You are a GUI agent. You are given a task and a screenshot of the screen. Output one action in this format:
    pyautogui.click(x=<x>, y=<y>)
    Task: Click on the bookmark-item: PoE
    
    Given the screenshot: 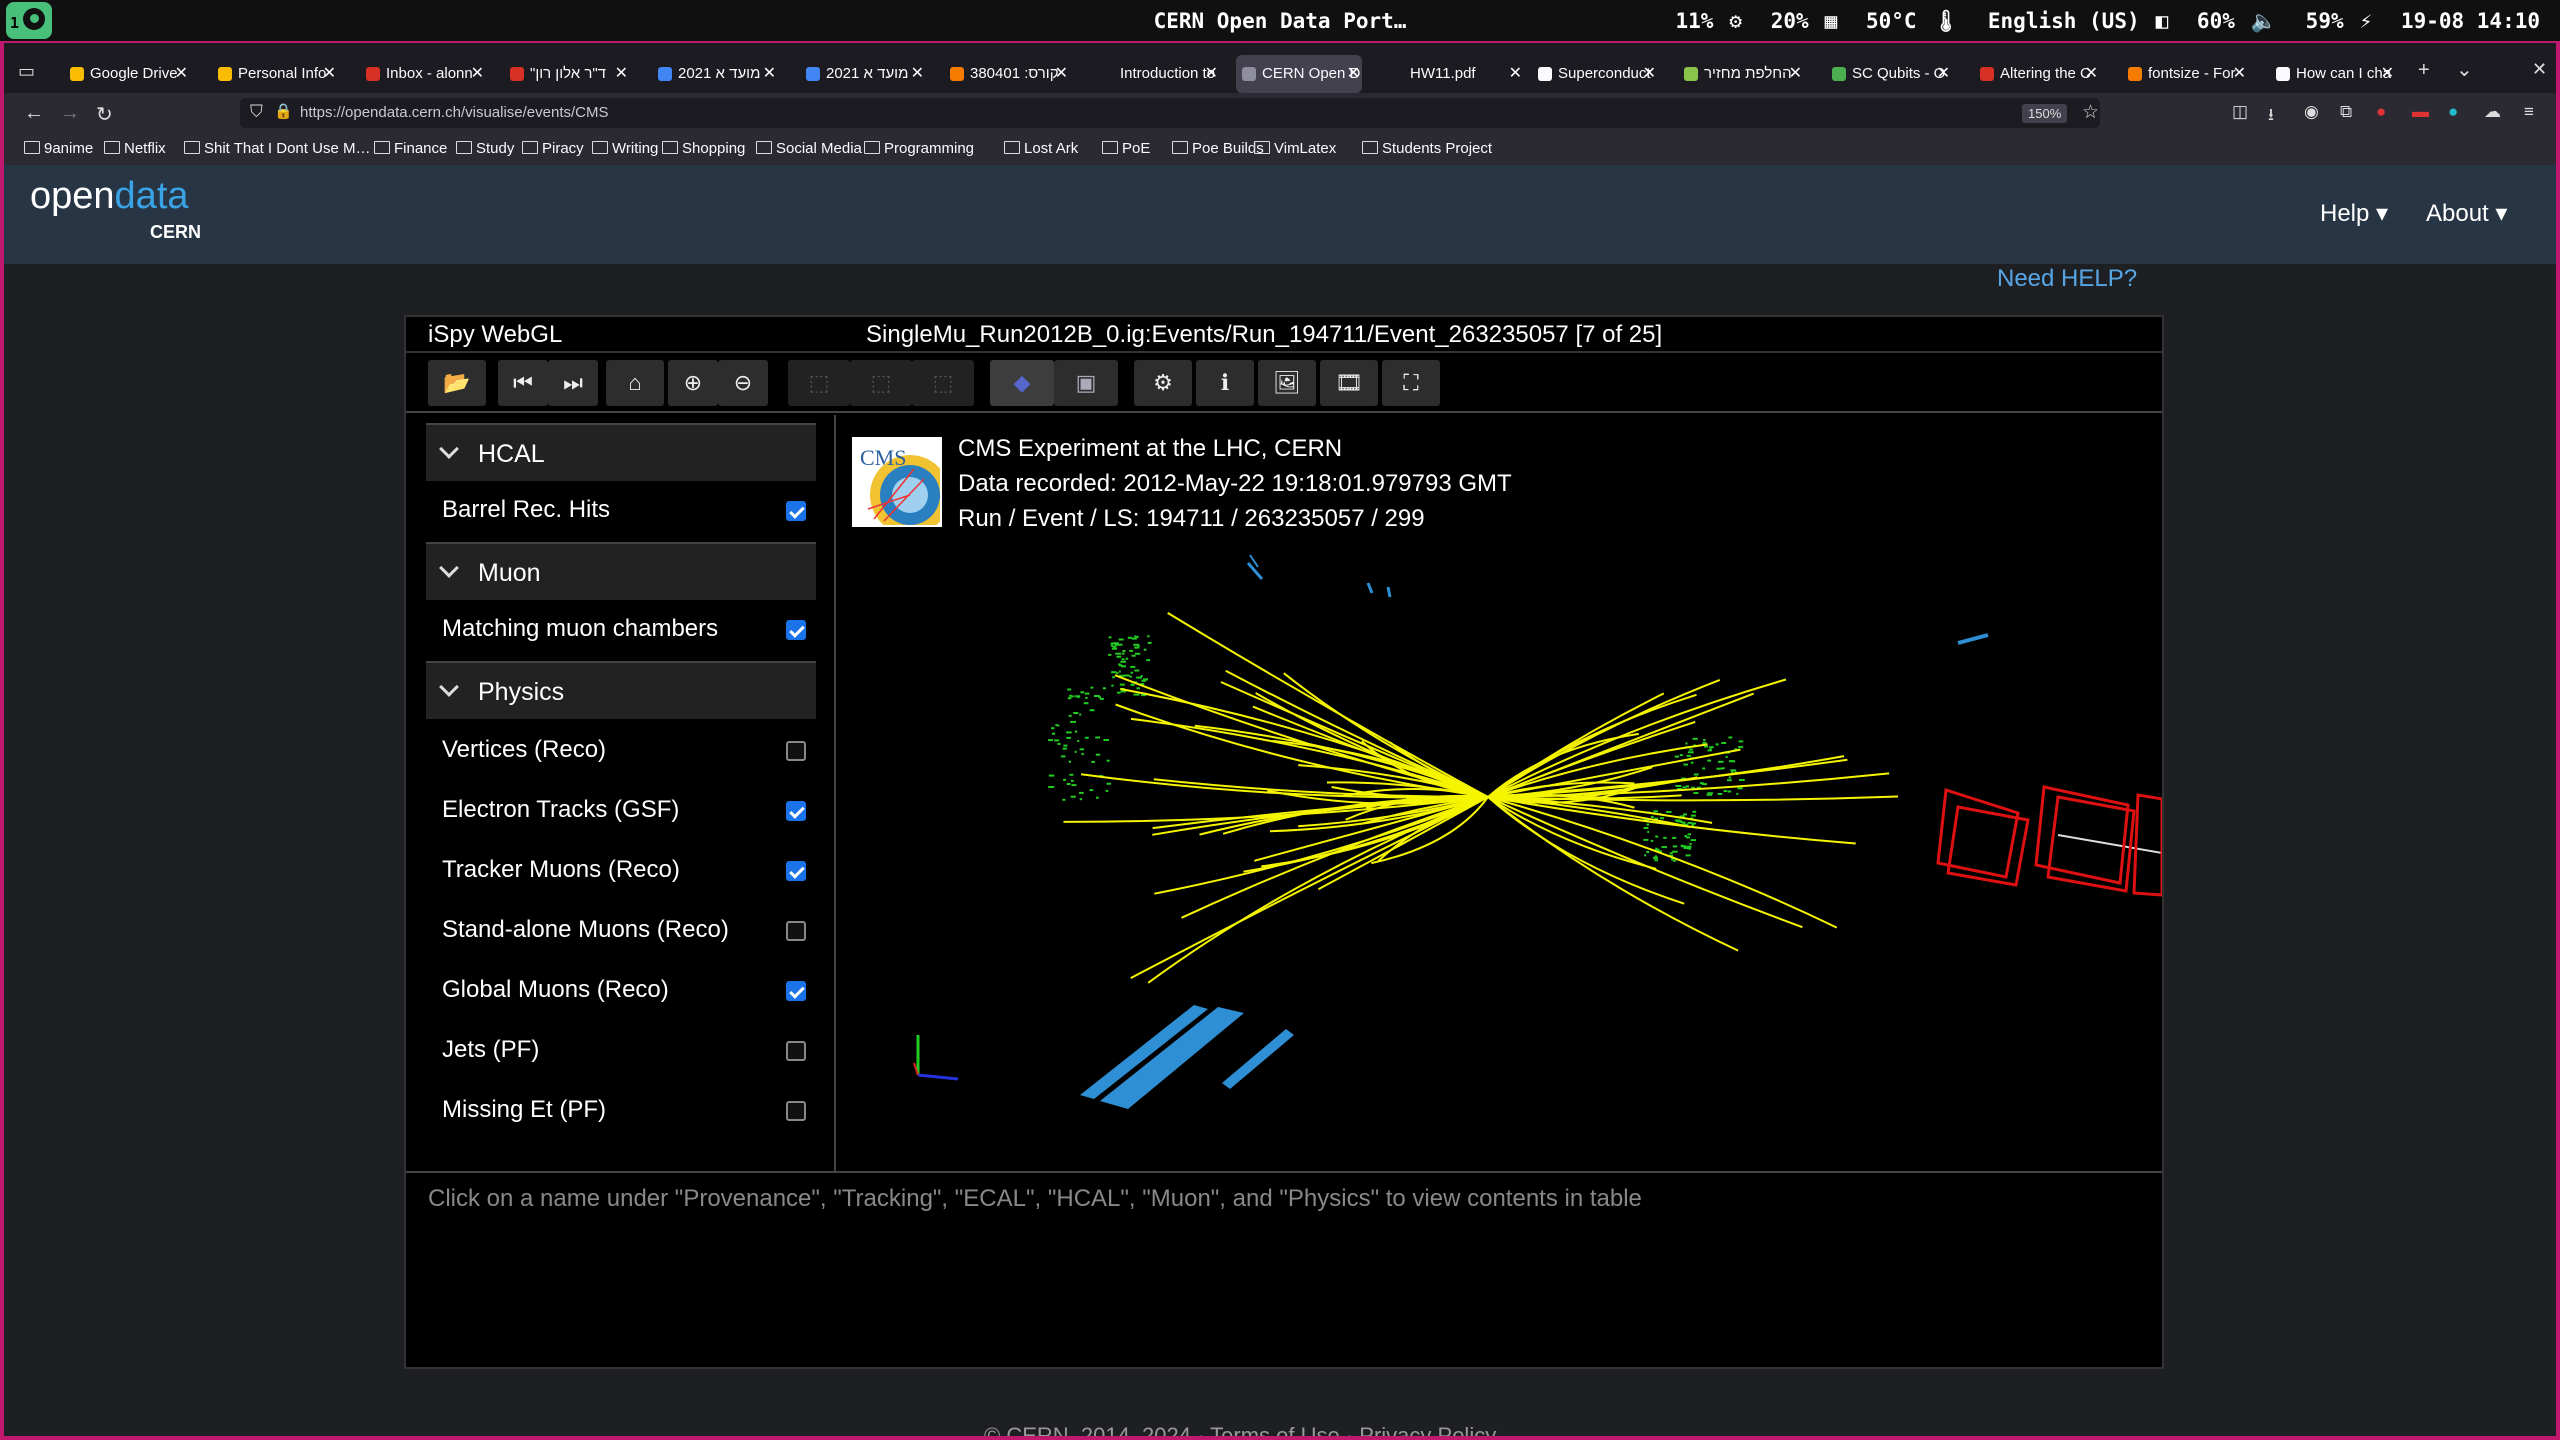 What is the action you would take?
    pyautogui.click(x=1126, y=148)
    